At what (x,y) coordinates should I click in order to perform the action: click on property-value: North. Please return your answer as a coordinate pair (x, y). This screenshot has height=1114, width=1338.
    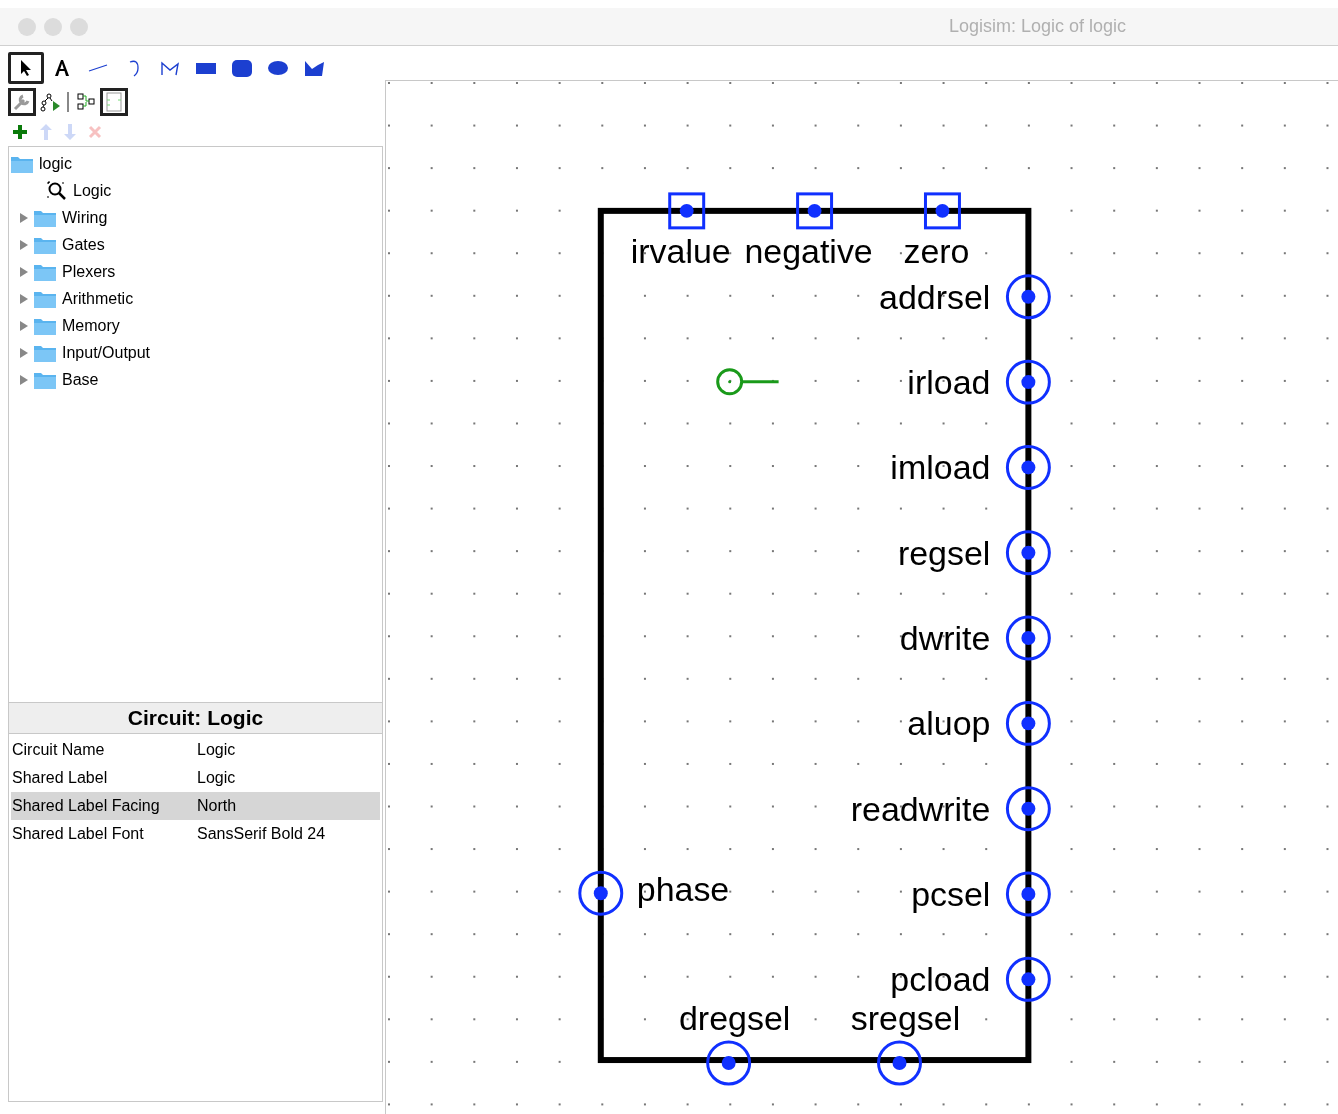
    Looking at the image, I should click on (217, 806).